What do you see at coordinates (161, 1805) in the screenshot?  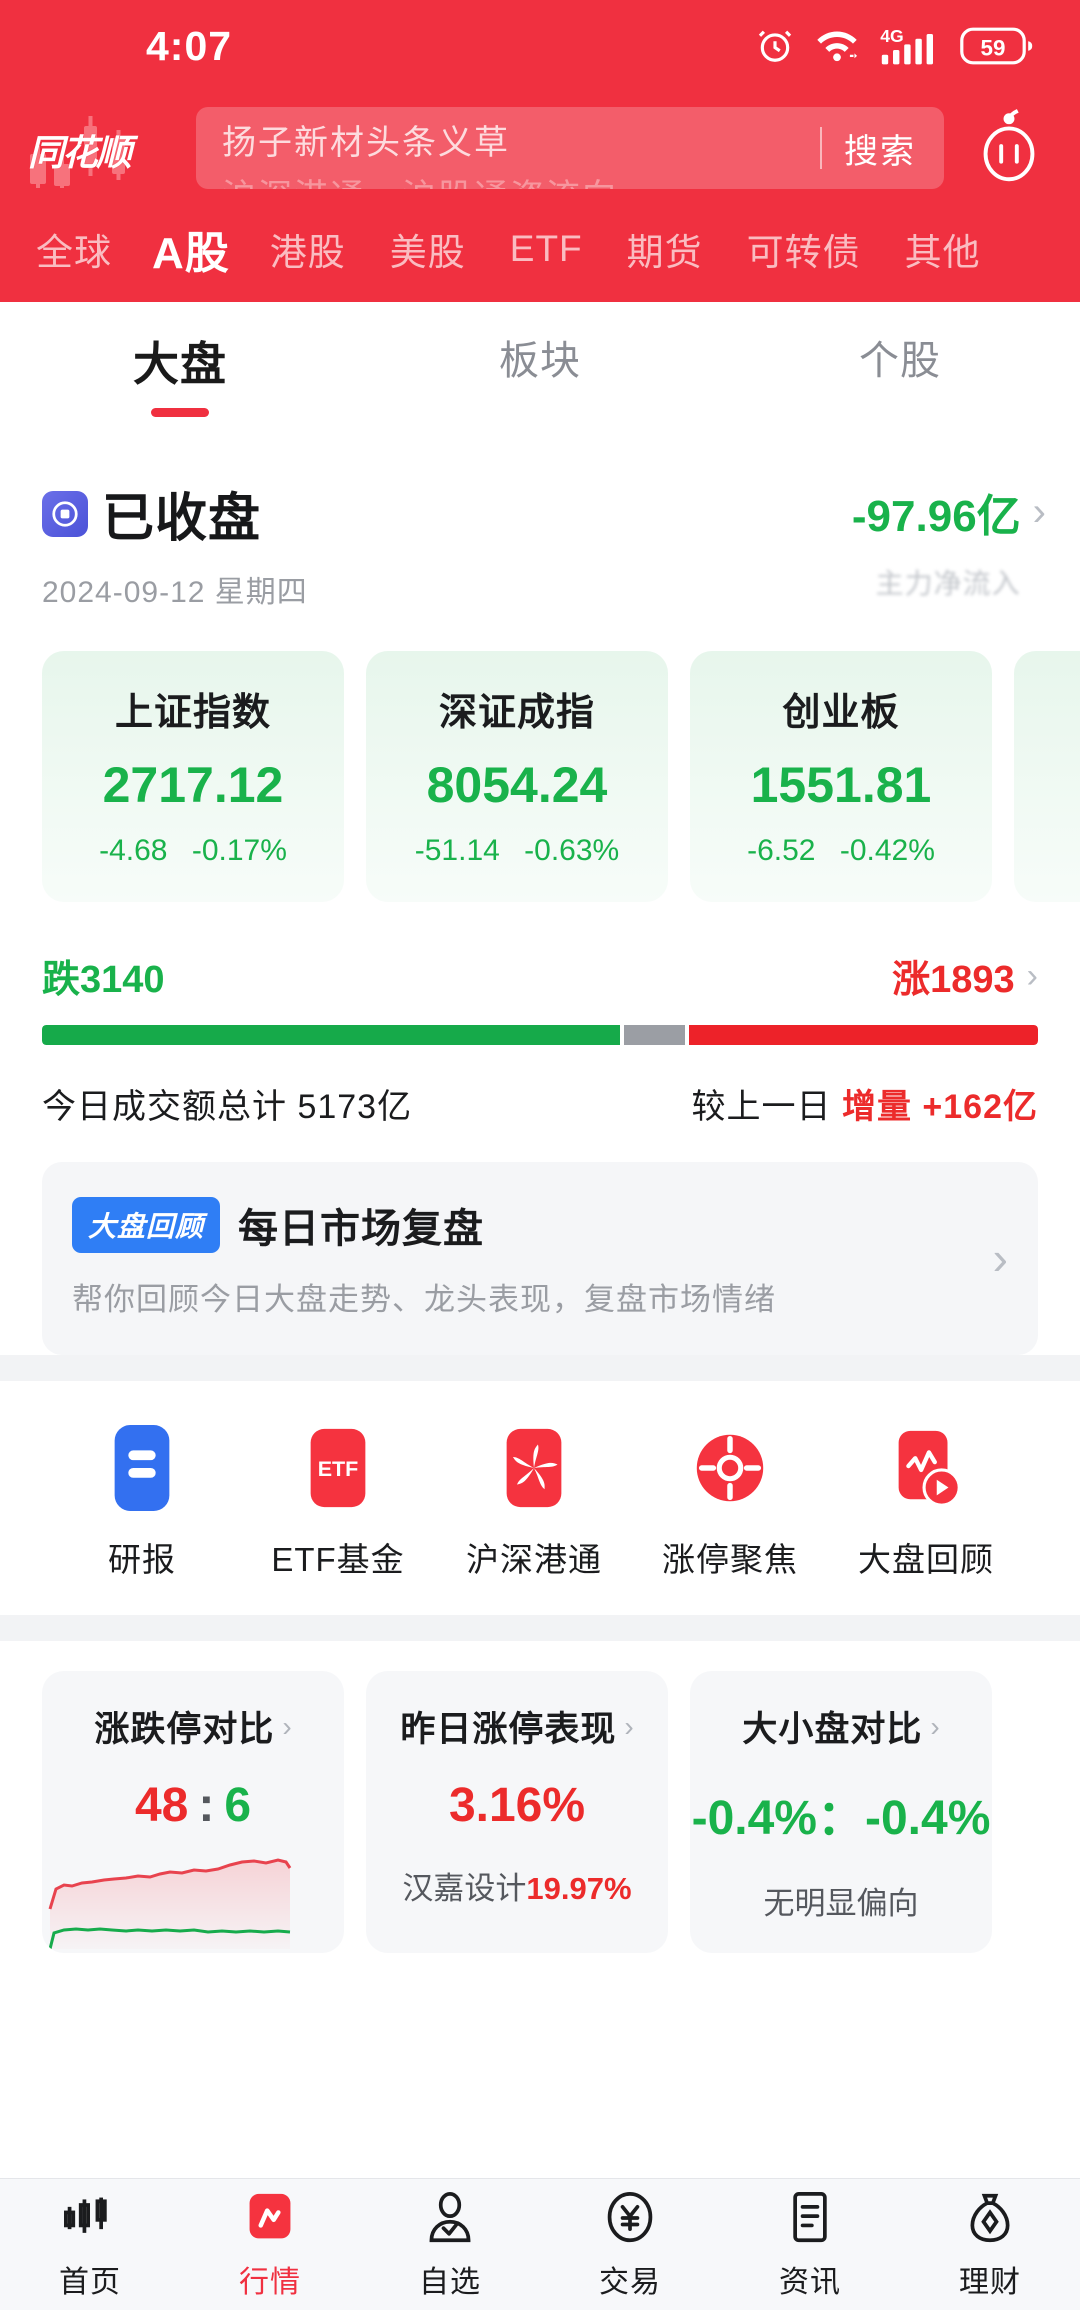 I see `limit-up-count: 48` at bounding box center [161, 1805].